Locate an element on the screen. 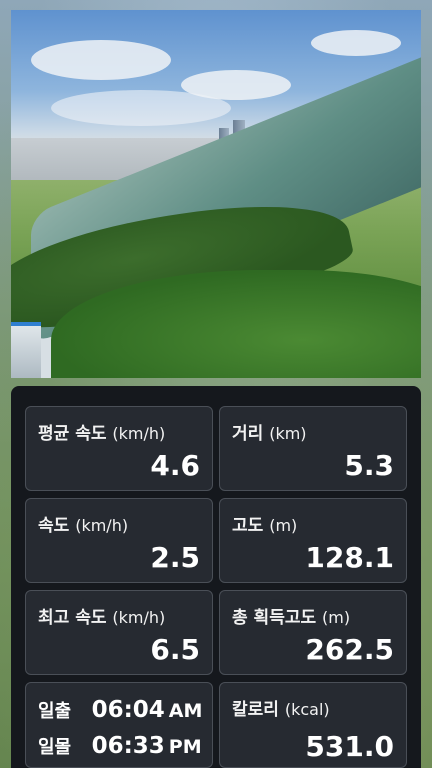 This screenshot has height=768, width=432. sunrise-label: 일출 is located at coordinates (55, 711).